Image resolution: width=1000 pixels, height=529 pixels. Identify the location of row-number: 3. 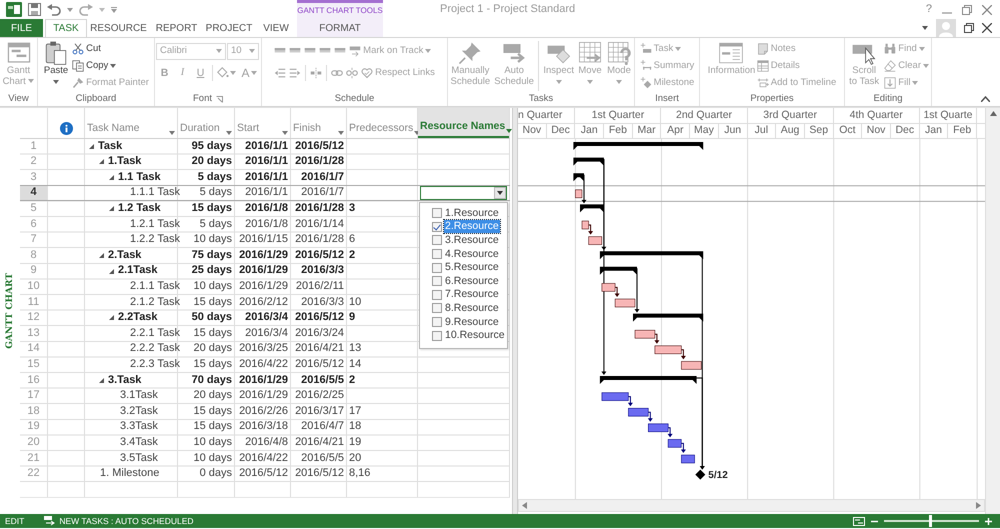
(33, 177).